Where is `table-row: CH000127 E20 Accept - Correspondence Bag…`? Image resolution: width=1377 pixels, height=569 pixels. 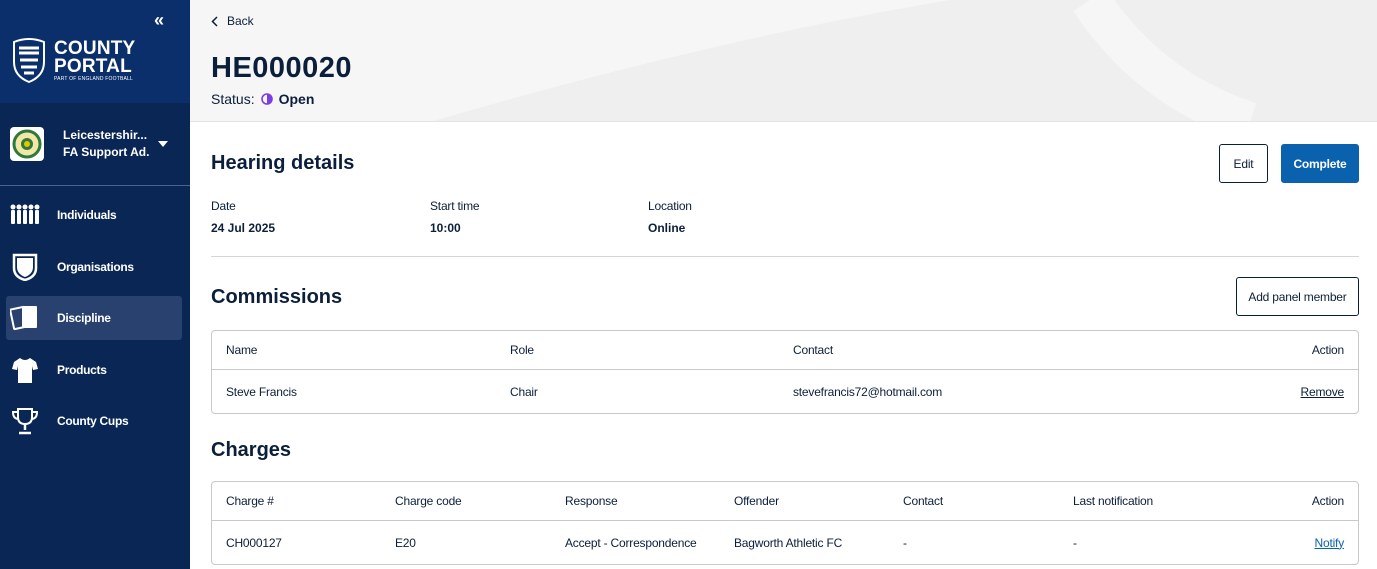 table-row: CH000127 E20 Accept - Correspondence Bag… is located at coordinates (785, 542).